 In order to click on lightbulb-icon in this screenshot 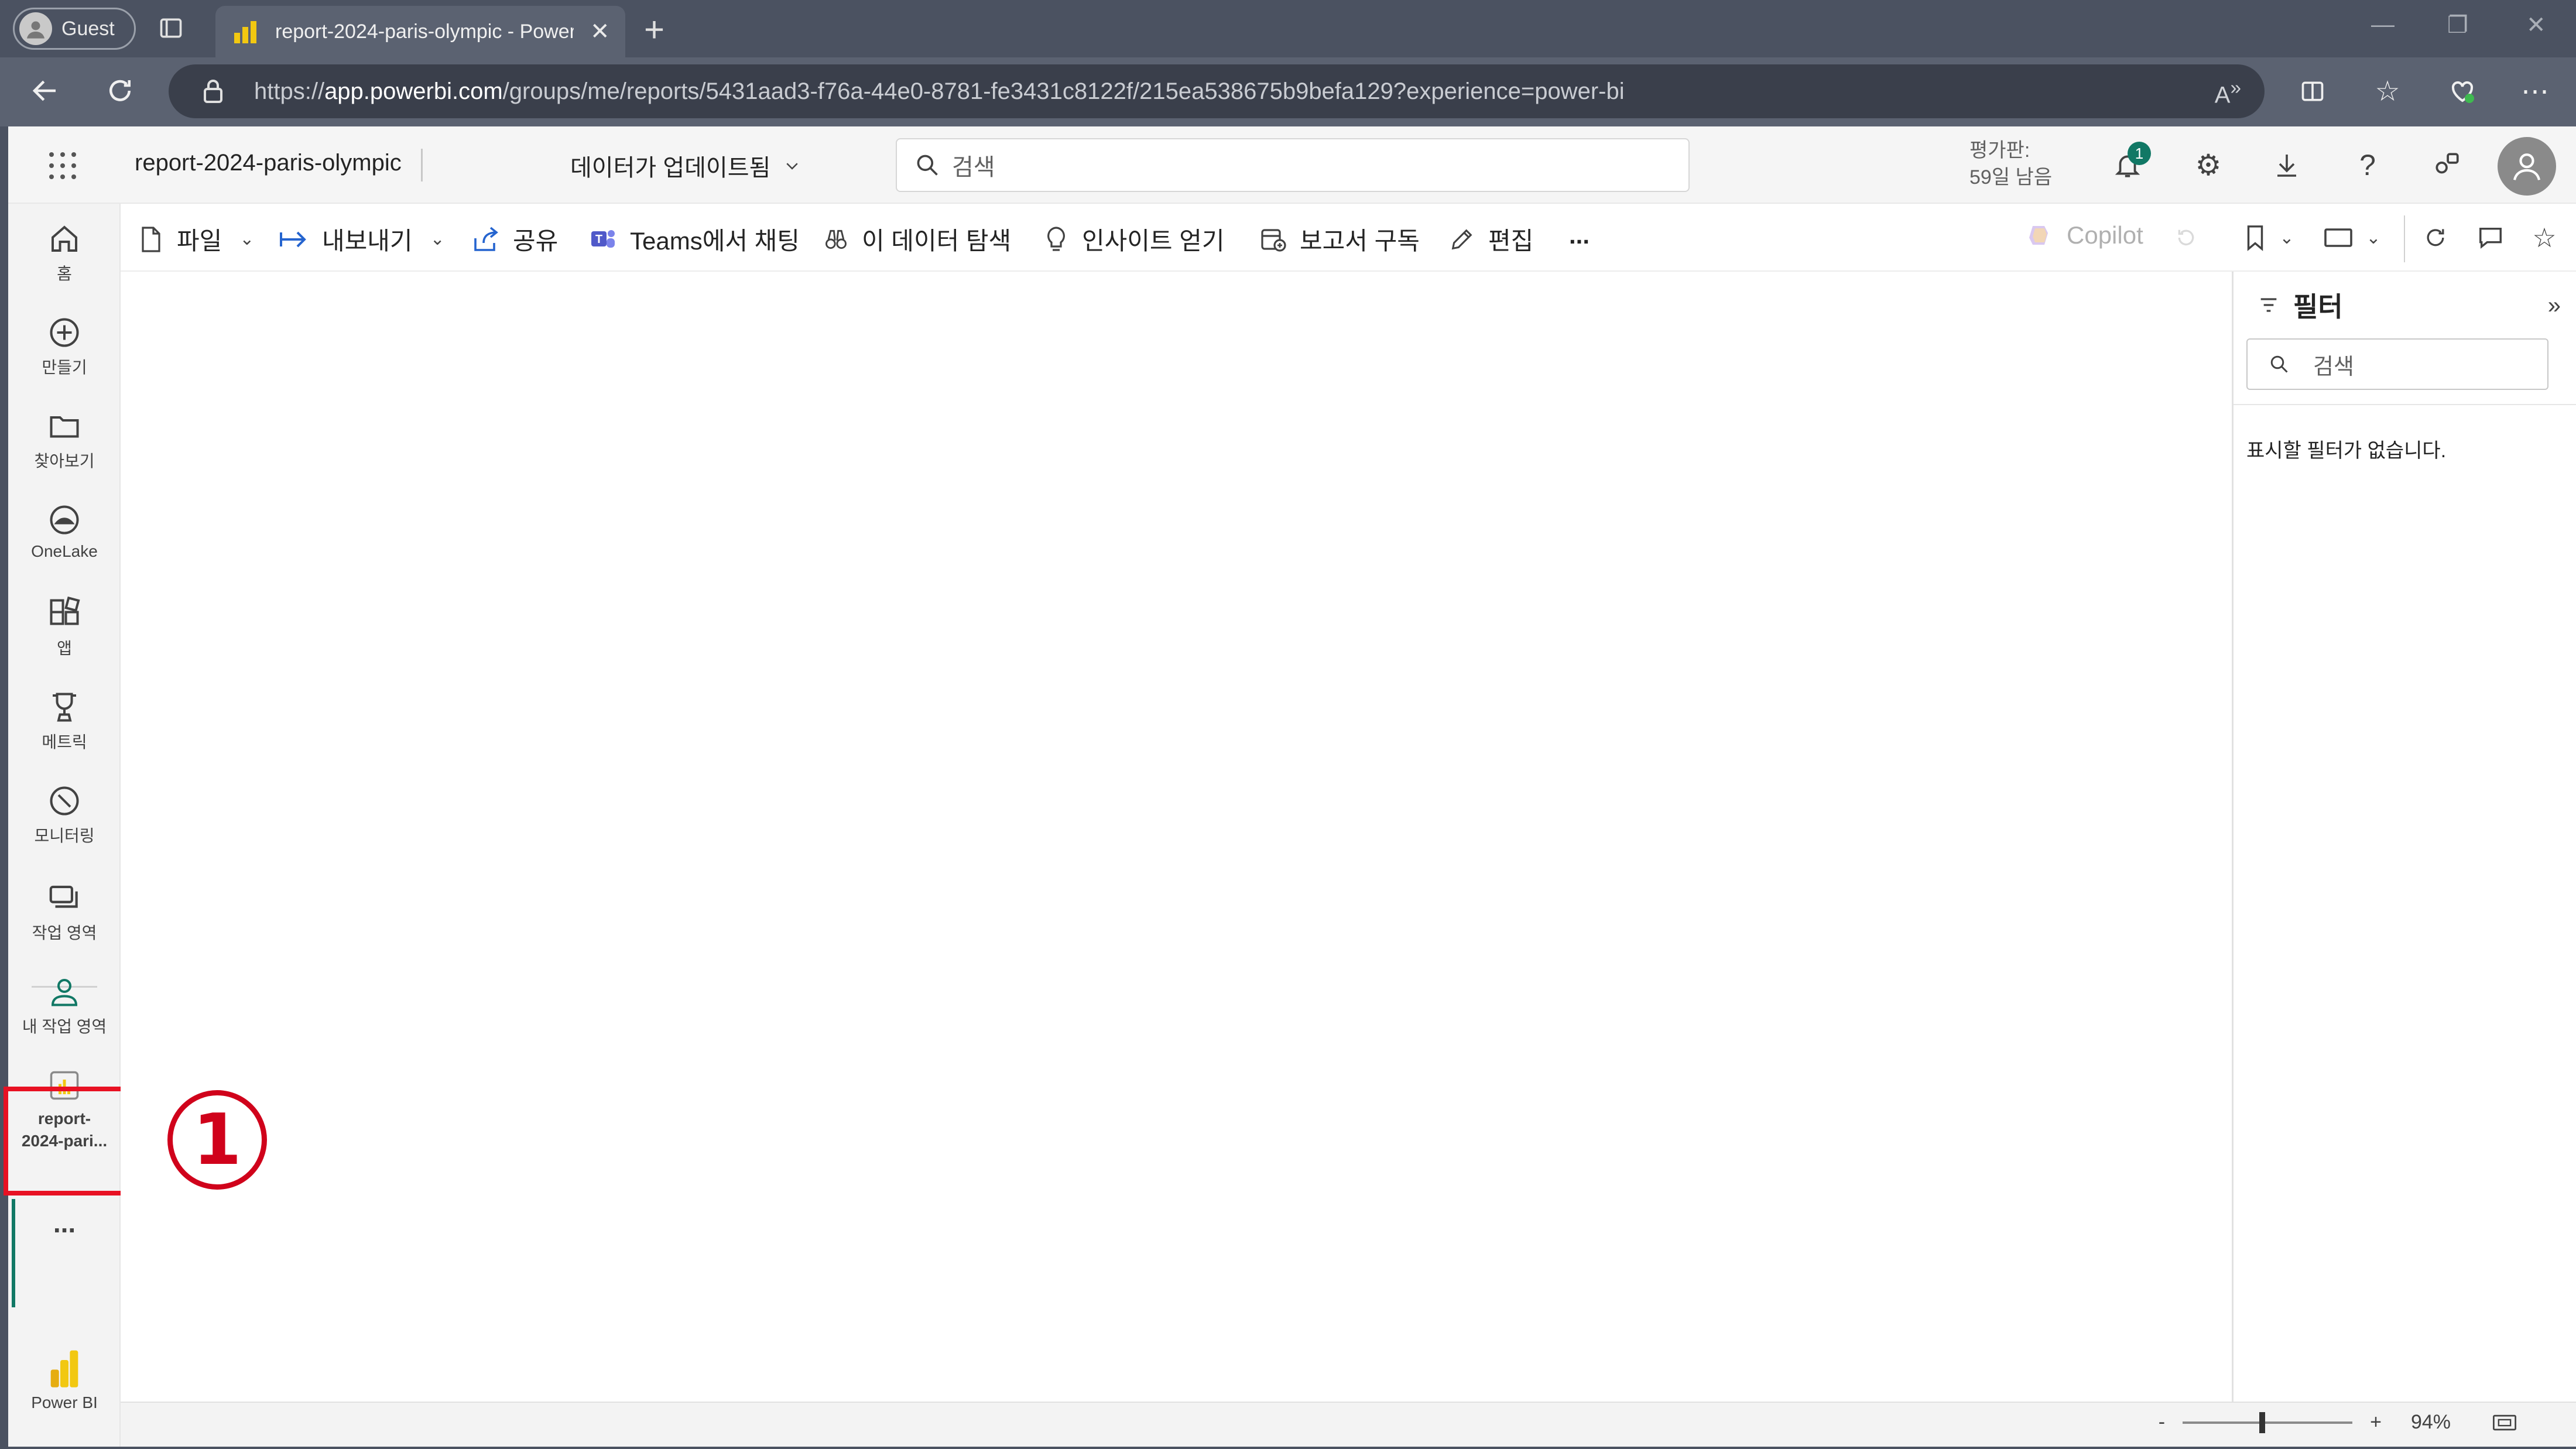, I will do `click(1056, 238)`.